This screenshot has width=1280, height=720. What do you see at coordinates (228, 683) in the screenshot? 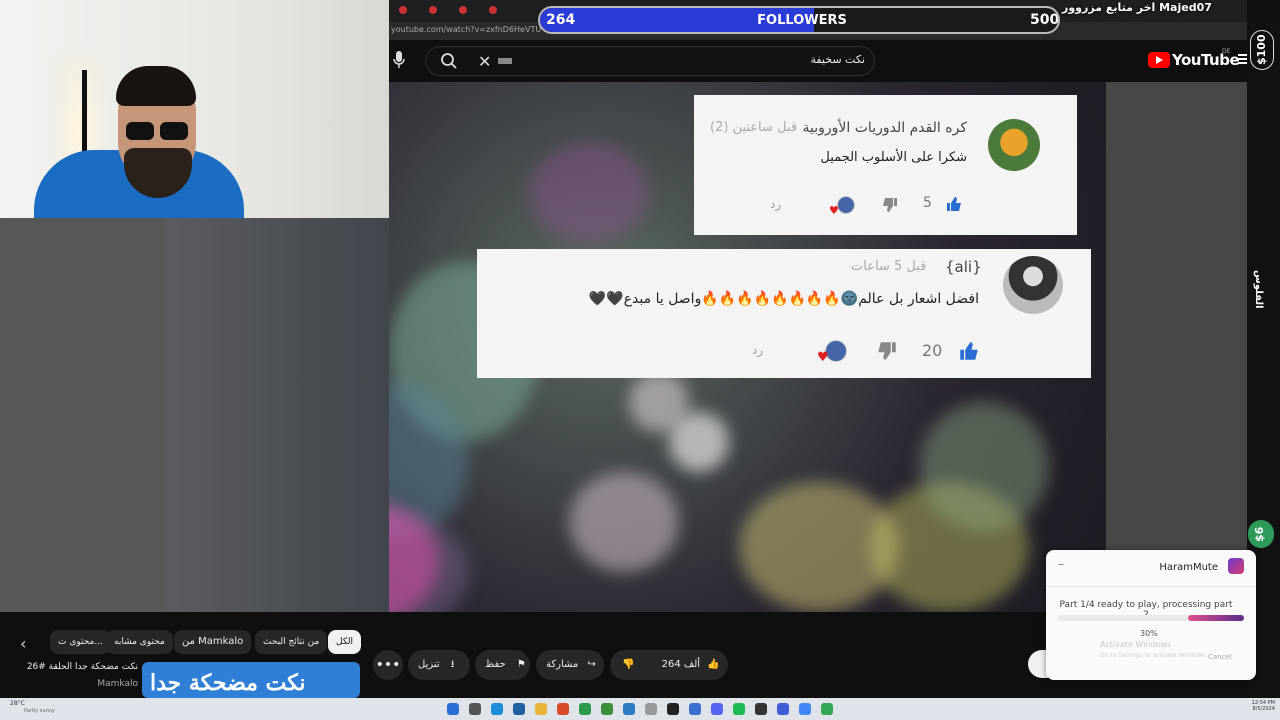
I see `thumbnail-text: نكت مضحكة جدا` at bounding box center [228, 683].